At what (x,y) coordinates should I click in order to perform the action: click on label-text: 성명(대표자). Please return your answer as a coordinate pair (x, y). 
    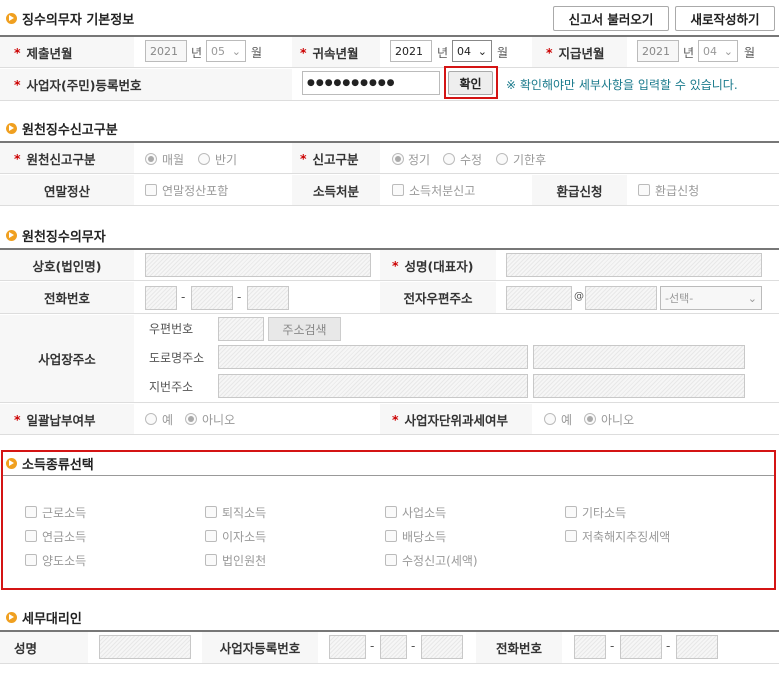
    Looking at the image, I should click on (439, 266).